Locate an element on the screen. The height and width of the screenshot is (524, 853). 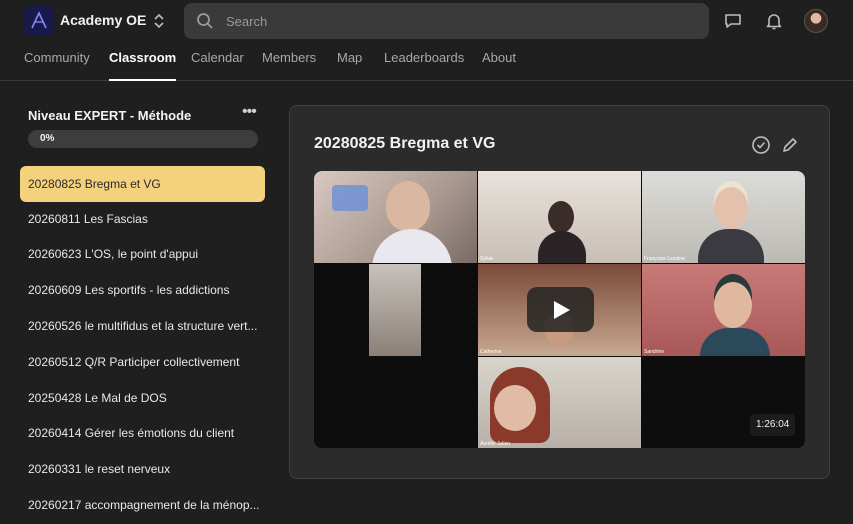
search-input is located at coordinates (461, 21).